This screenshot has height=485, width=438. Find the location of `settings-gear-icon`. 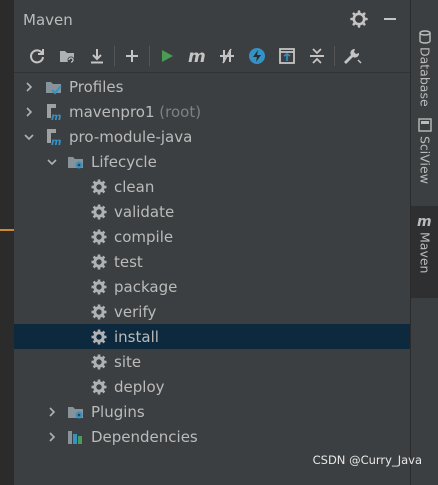

settings-gear-icon is located at coordinates (359, 19).